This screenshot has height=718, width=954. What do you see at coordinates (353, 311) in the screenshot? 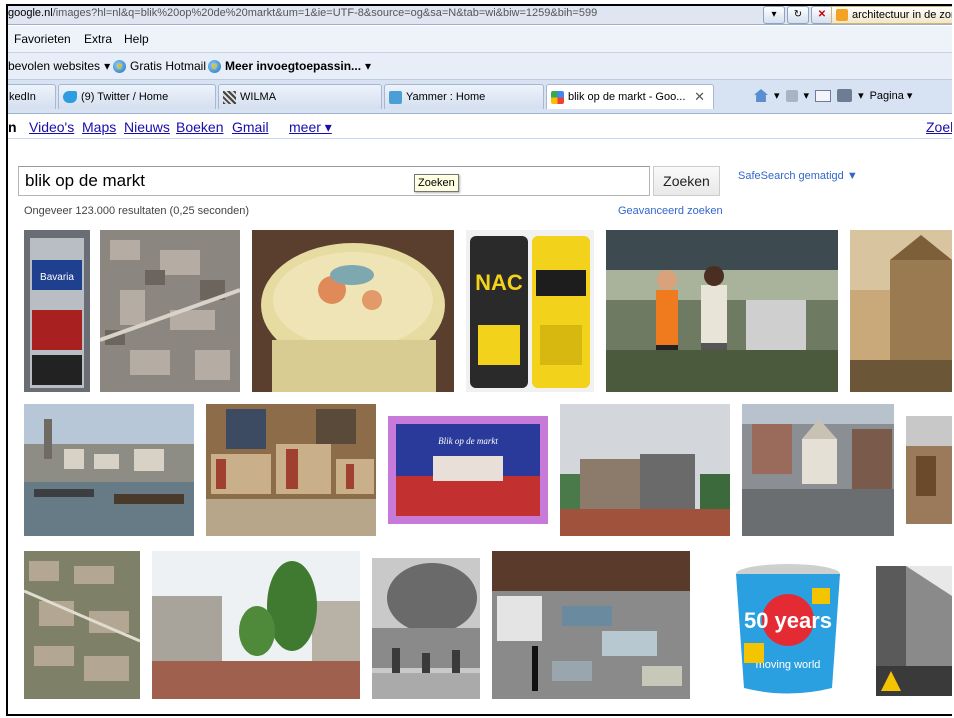
I see `tin-box-thumbnail` at bounding box center [353, 311].